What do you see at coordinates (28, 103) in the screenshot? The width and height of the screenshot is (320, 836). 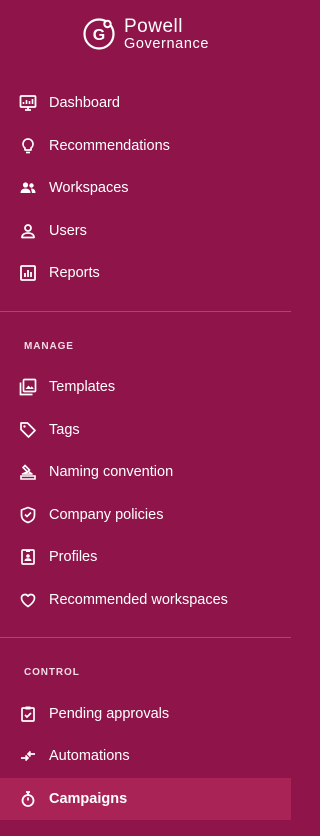 I see `dashboard-icon` at bounding box center [28, 103].